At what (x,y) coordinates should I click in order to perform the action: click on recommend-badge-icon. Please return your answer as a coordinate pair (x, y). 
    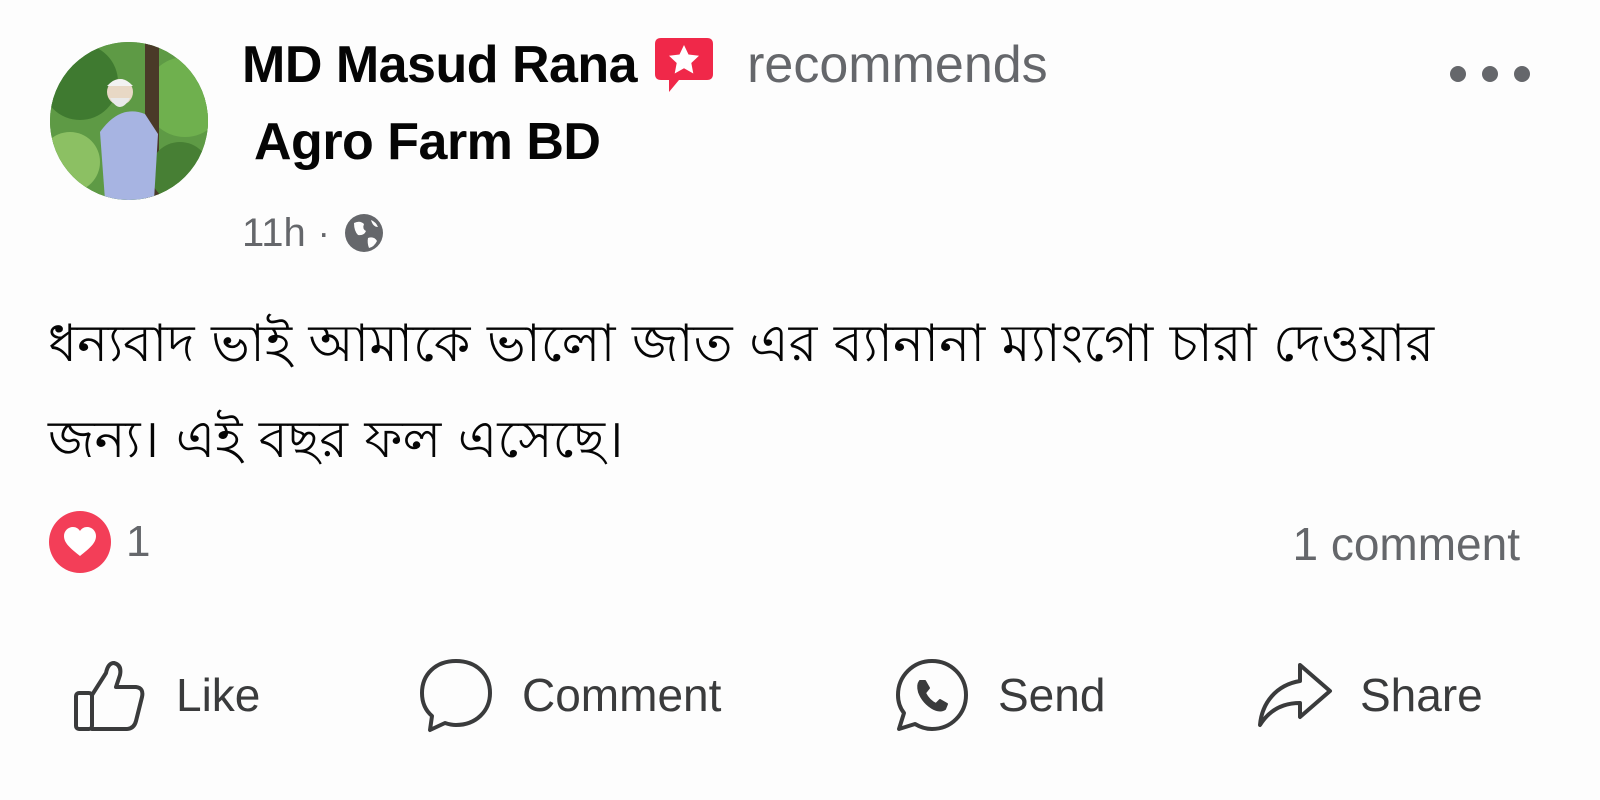
    Looking at the image, I should click on (684, 65).